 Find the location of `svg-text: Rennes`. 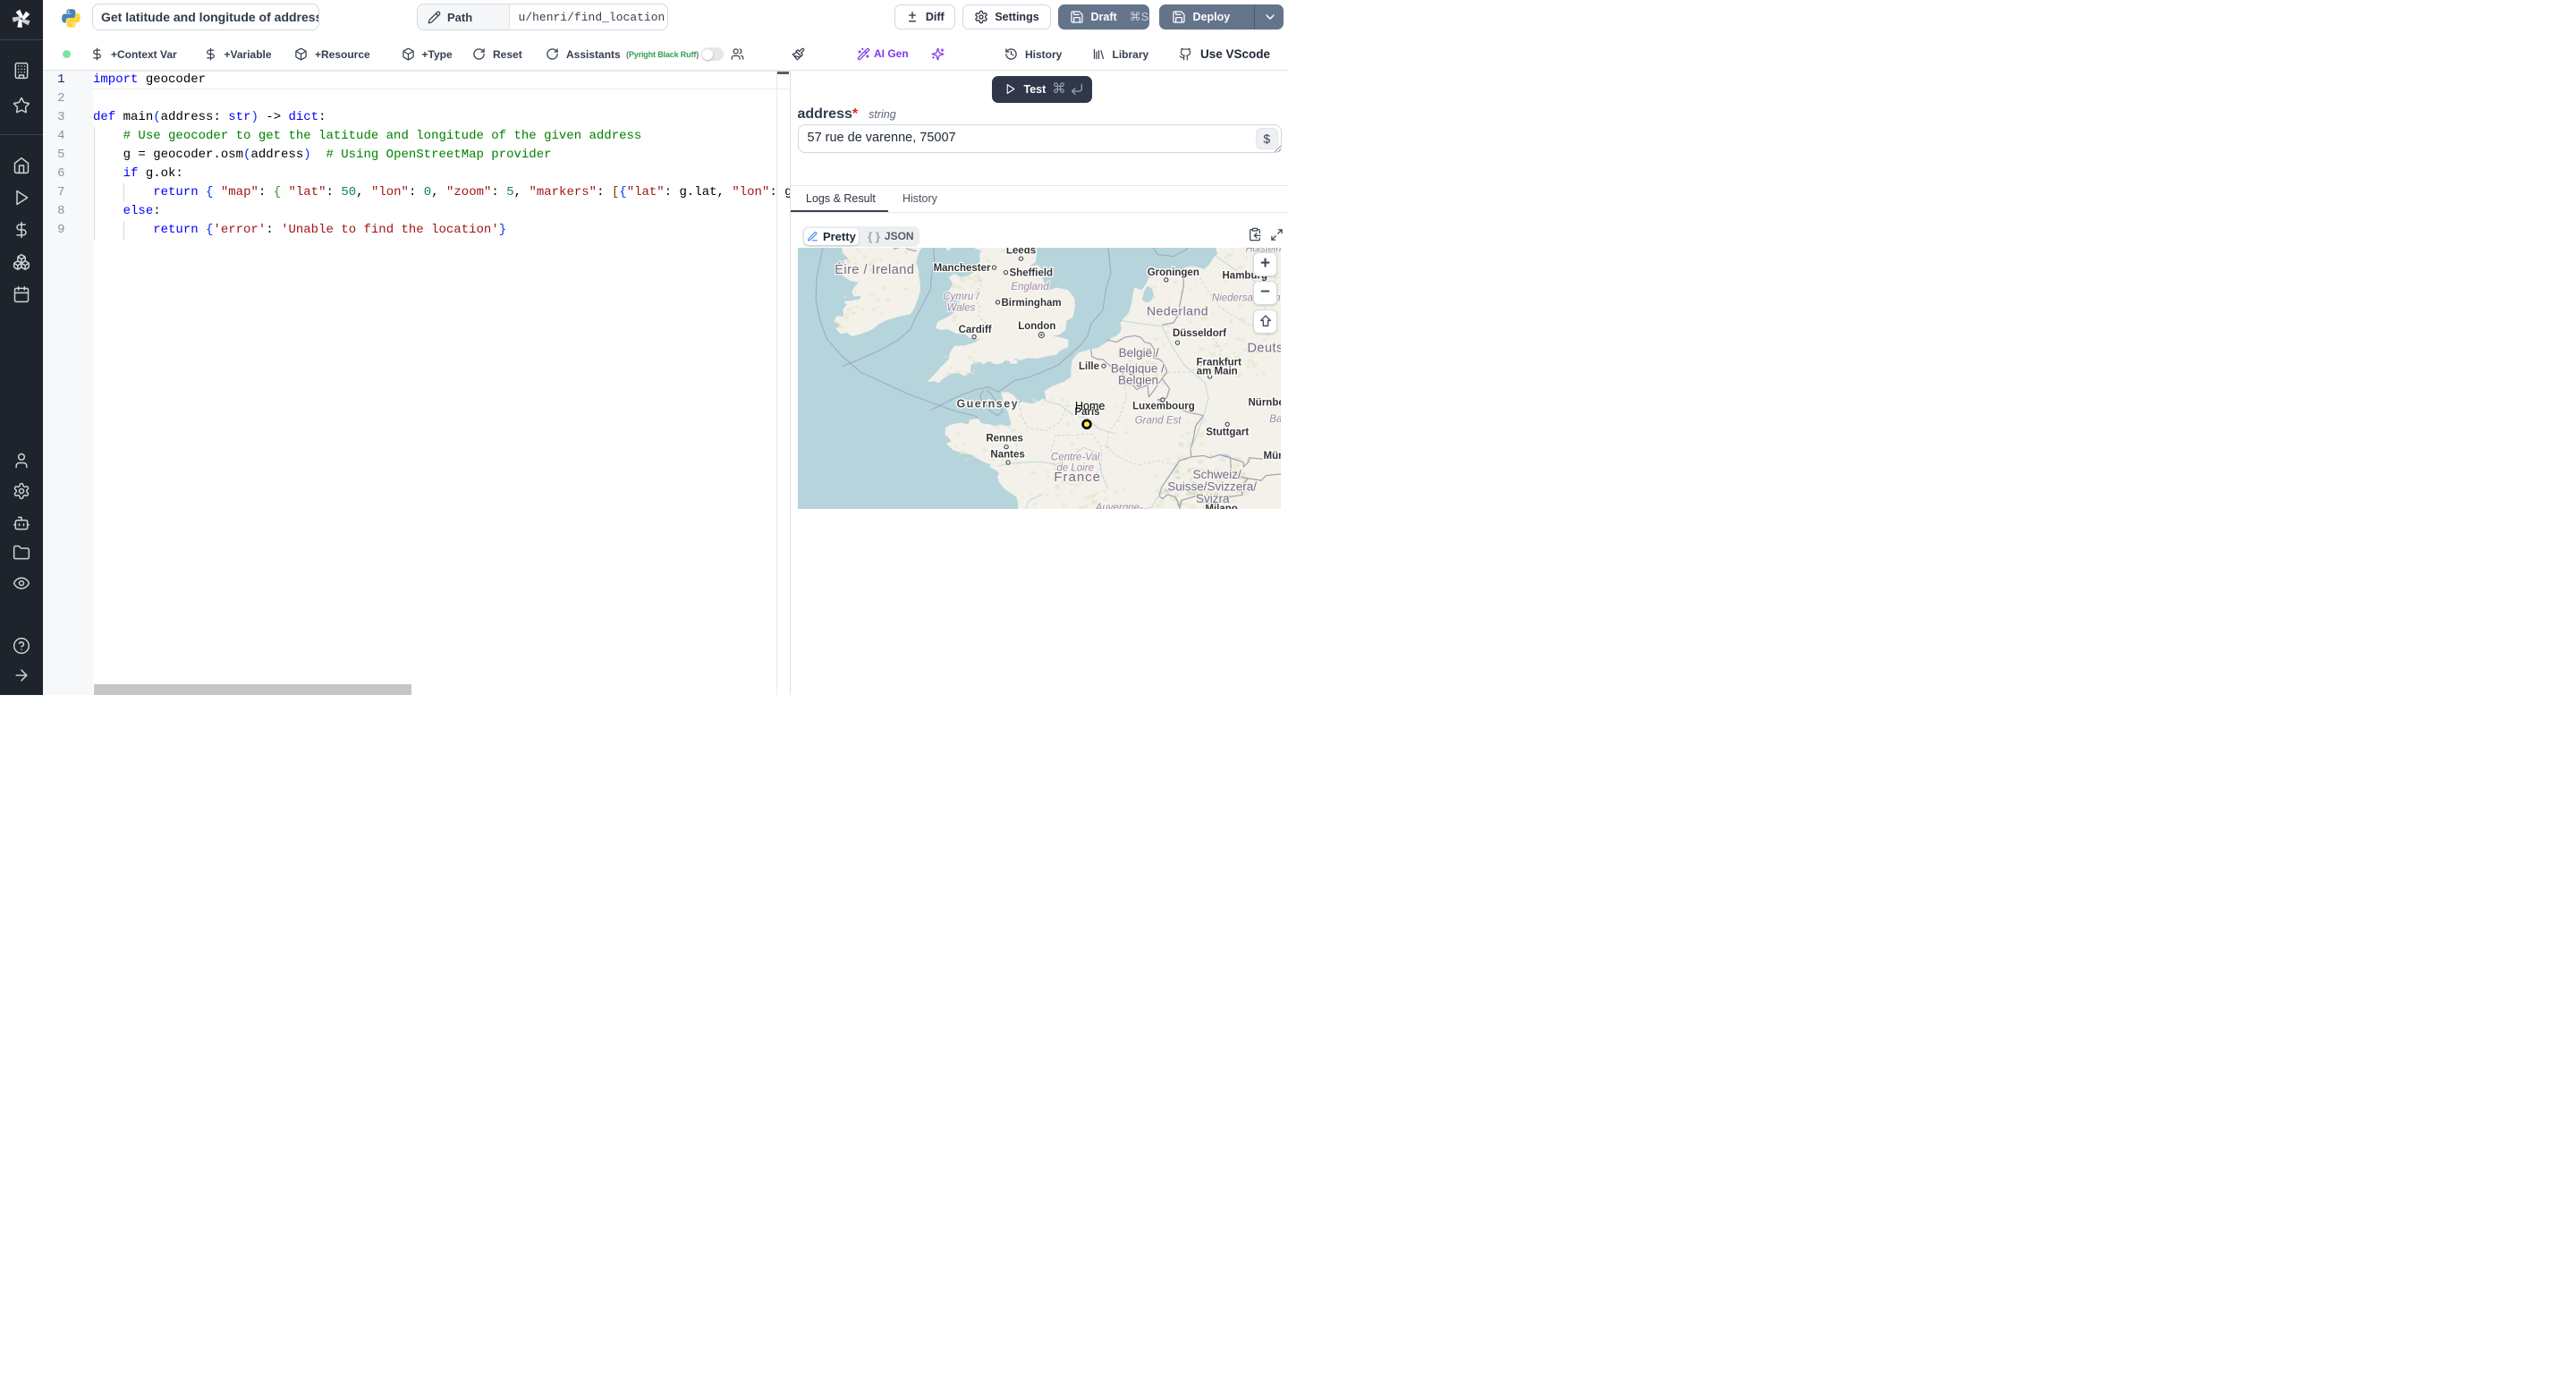

svg-text: Rennes is located at coordinates (1004, 439).